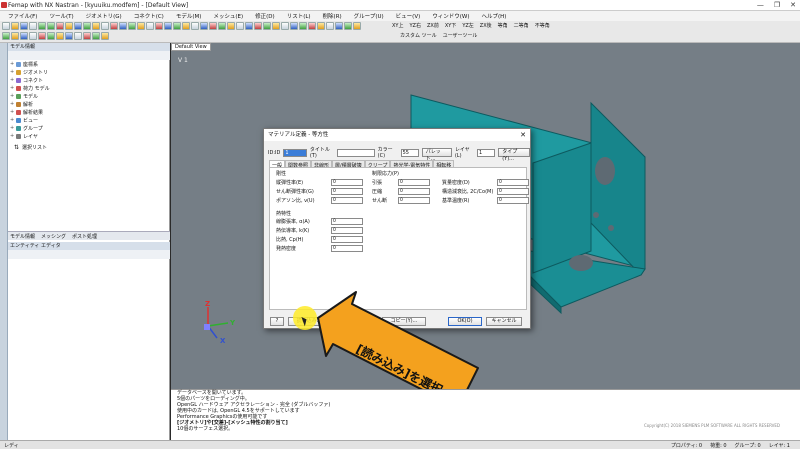 Image resolution: width=800 pixels, height=449 pixels. Describe the element at coordinates (369, 16) in the screenshot. I see `menu-group: グループ(U)` at that location.